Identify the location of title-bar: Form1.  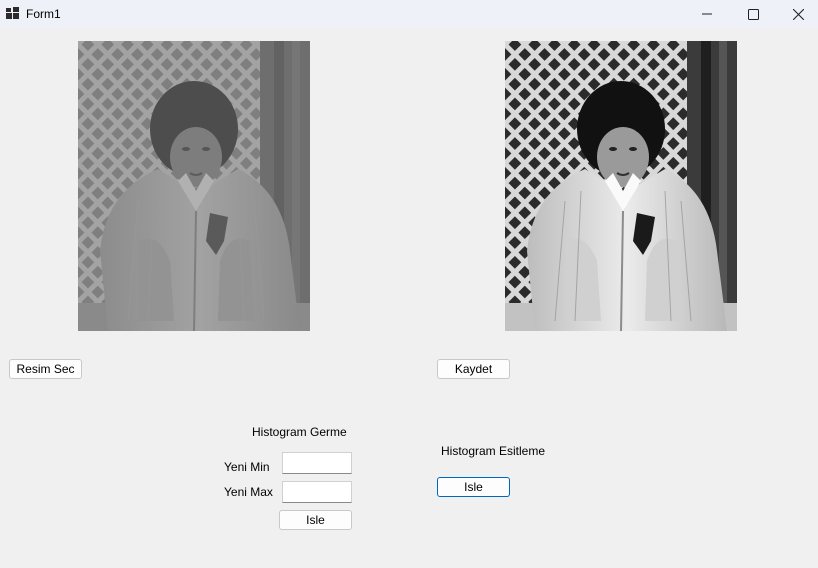
(409, 14).